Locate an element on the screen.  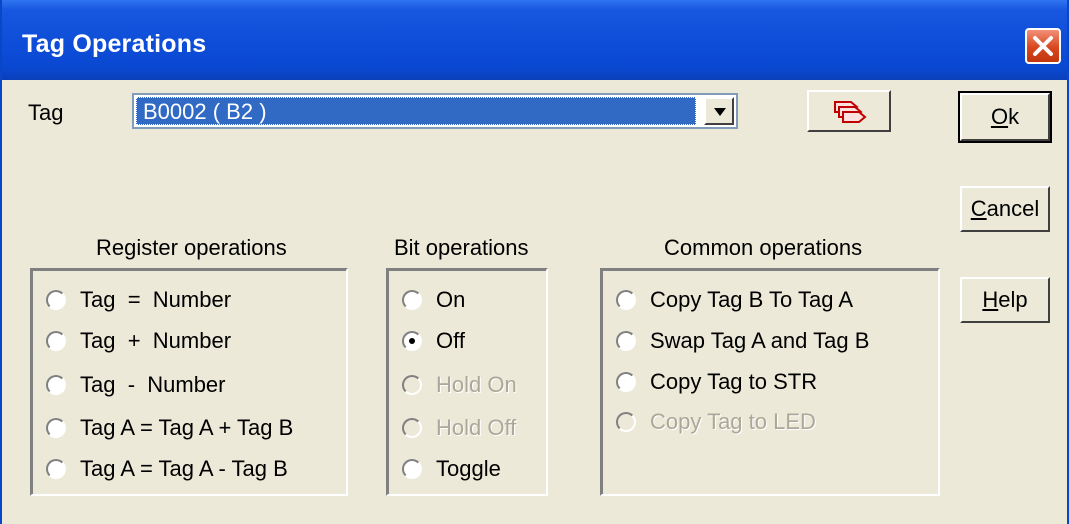
option-label: Off is located at coordinates (450, 340).